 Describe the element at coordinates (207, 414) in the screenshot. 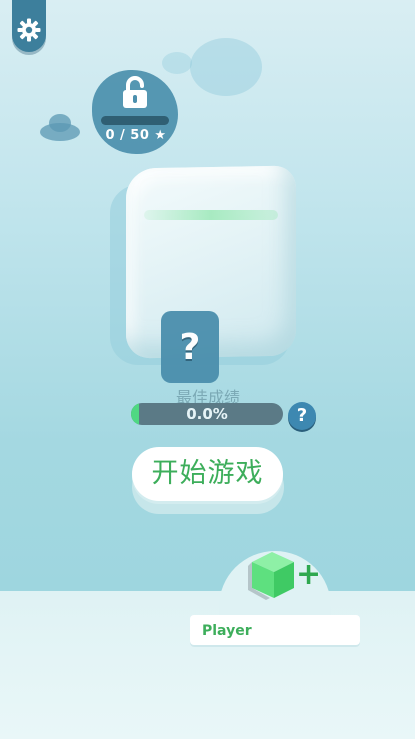

I see `best-score-value: 0.0%` at that location.